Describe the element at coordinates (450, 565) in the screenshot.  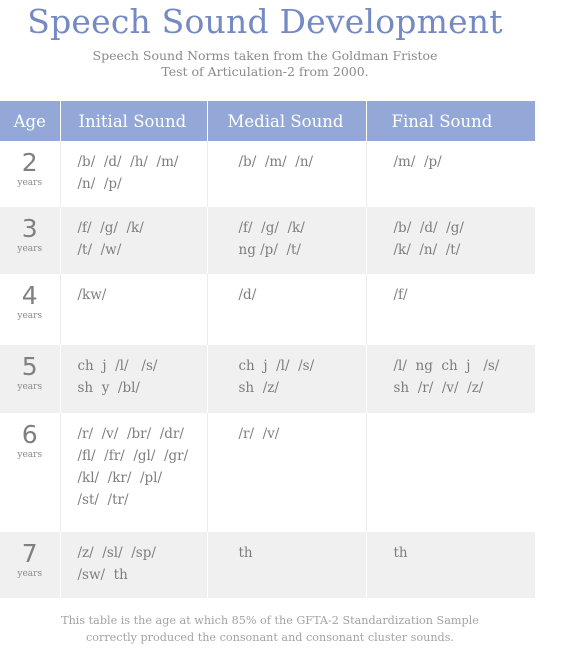
I see `final-sound-cell: th` at that location.